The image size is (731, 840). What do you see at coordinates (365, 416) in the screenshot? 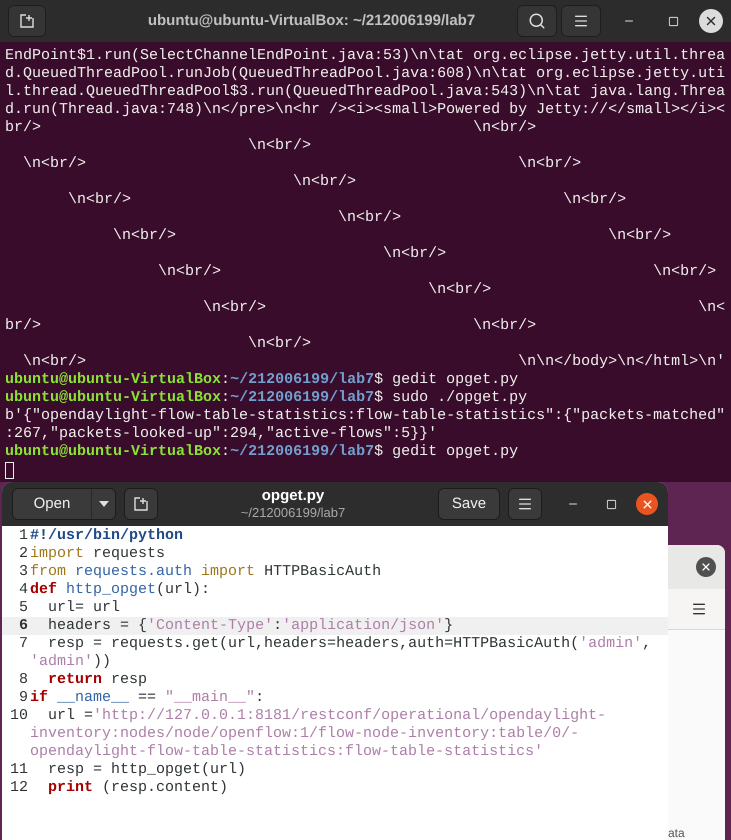
I see `terminal-line: b'{"opendaylight-flow-table-statistics:flow-table-statistics":{"packets-matched"` at bounding box center [365, 416].